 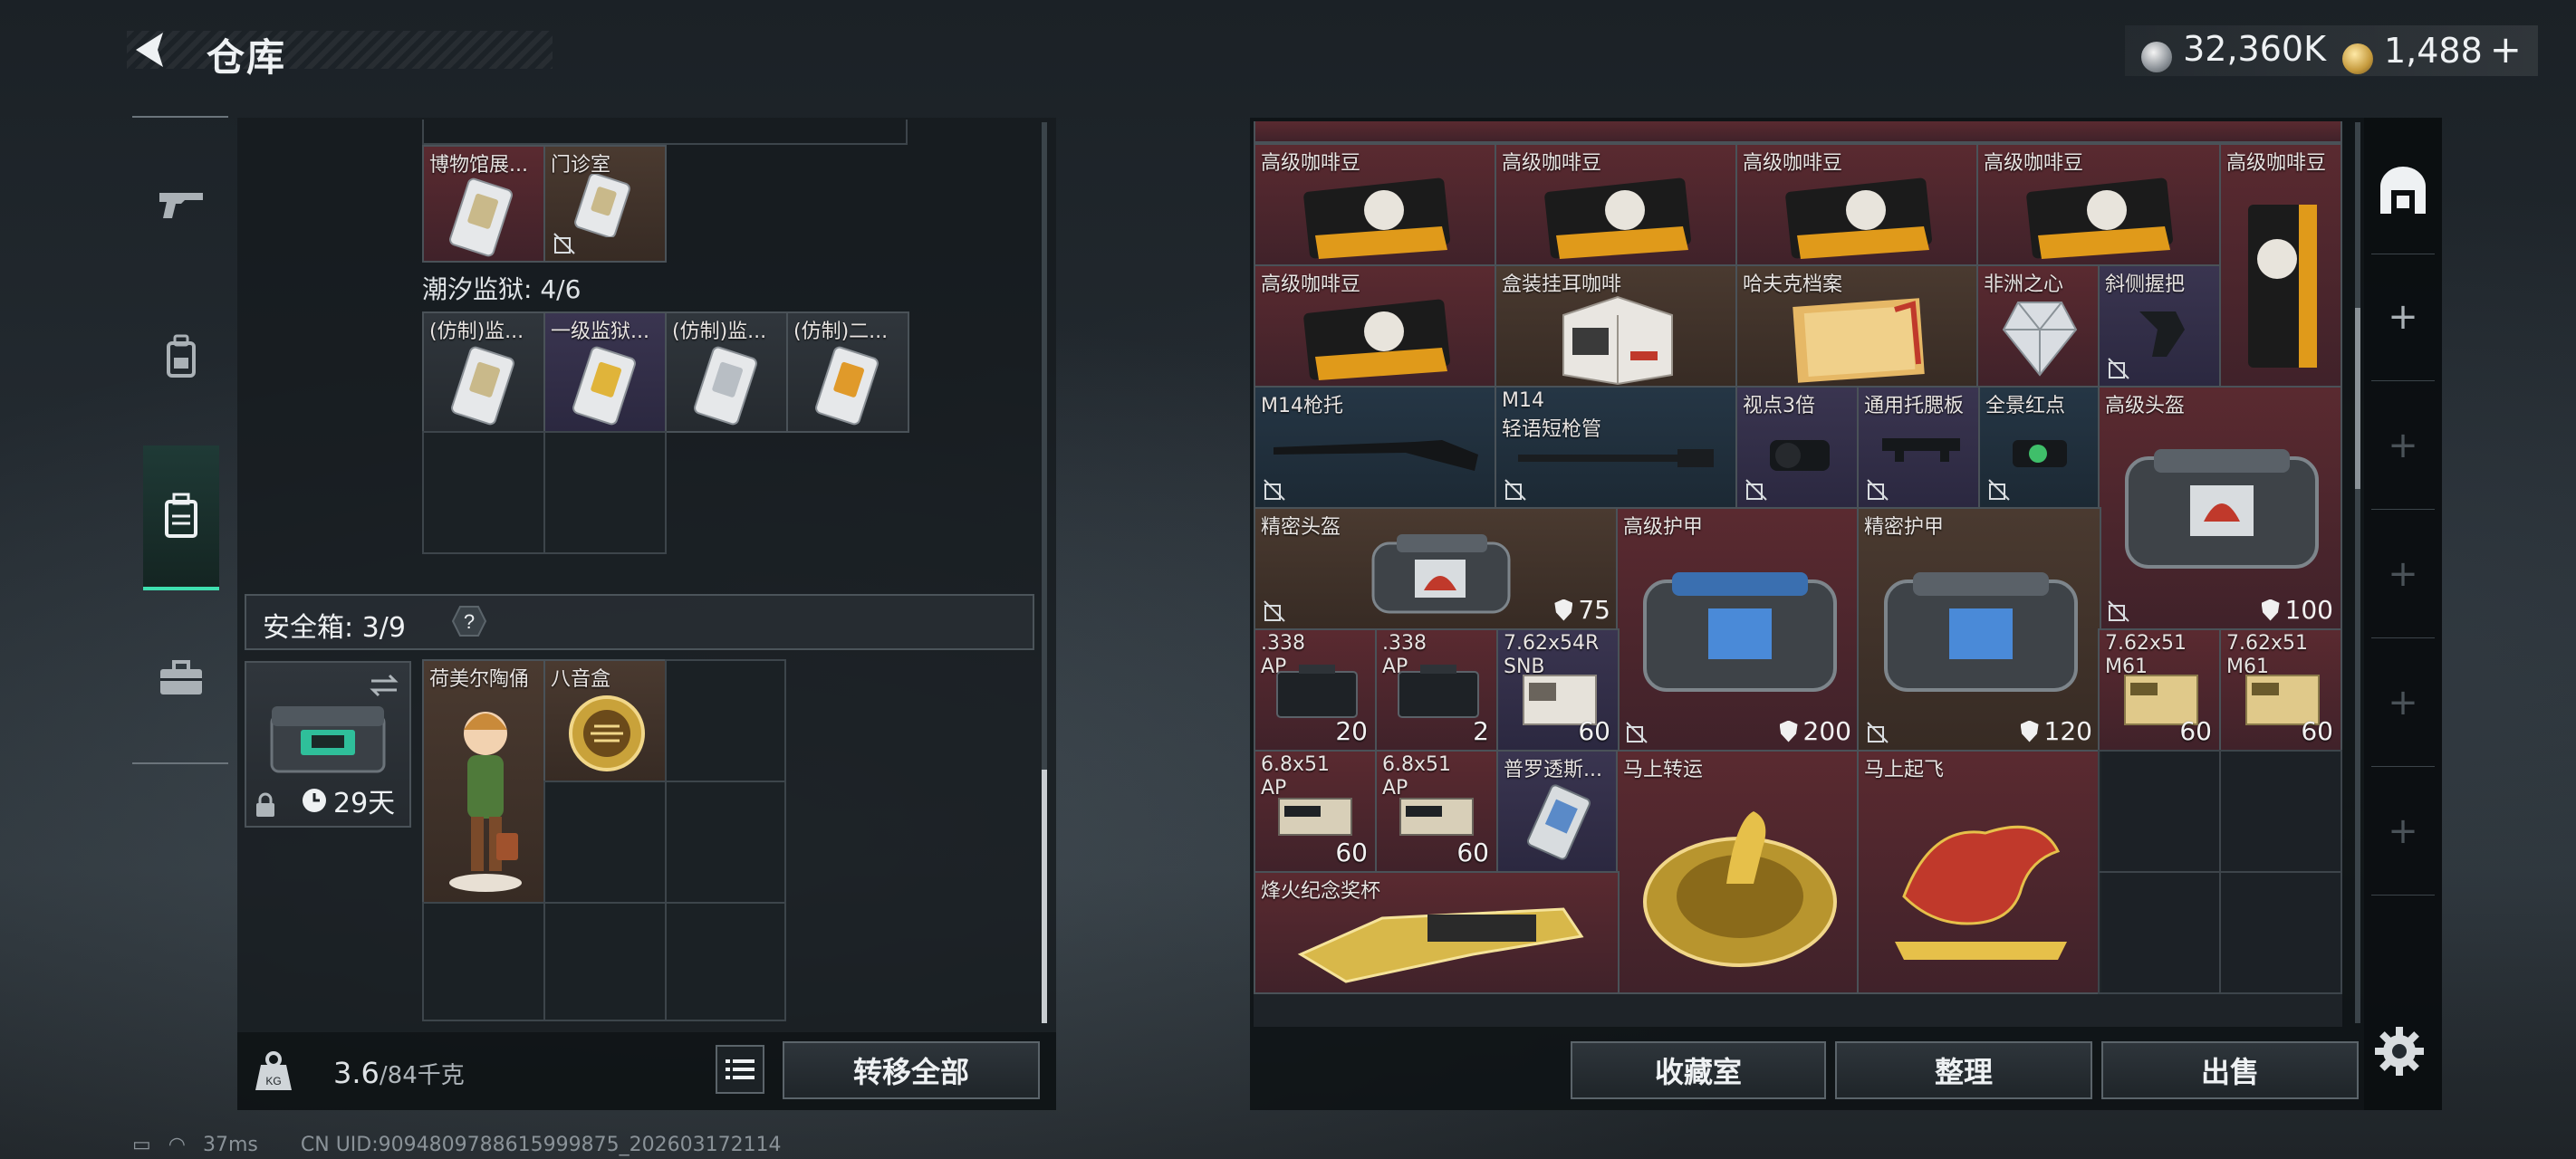 What do you see at coordinates (181, 678) in the screenshot?
I see `sidebar-item-toolbox` at bounding box center [181, 678].